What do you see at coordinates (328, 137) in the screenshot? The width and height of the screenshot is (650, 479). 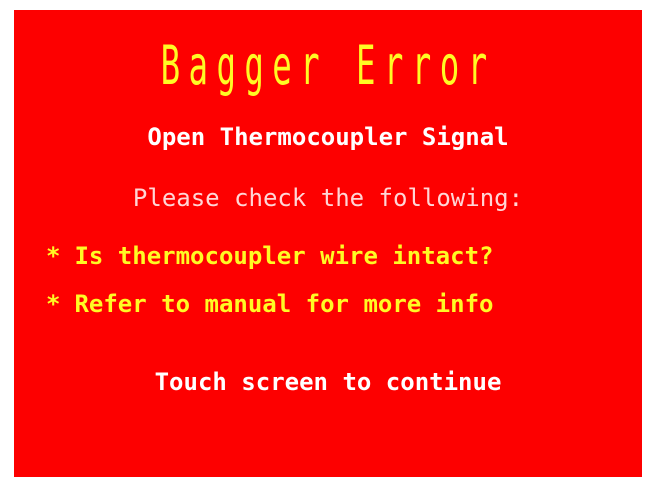 I see `error-message: Open Thermocoupler Signal` at bounding box center [328, 137].